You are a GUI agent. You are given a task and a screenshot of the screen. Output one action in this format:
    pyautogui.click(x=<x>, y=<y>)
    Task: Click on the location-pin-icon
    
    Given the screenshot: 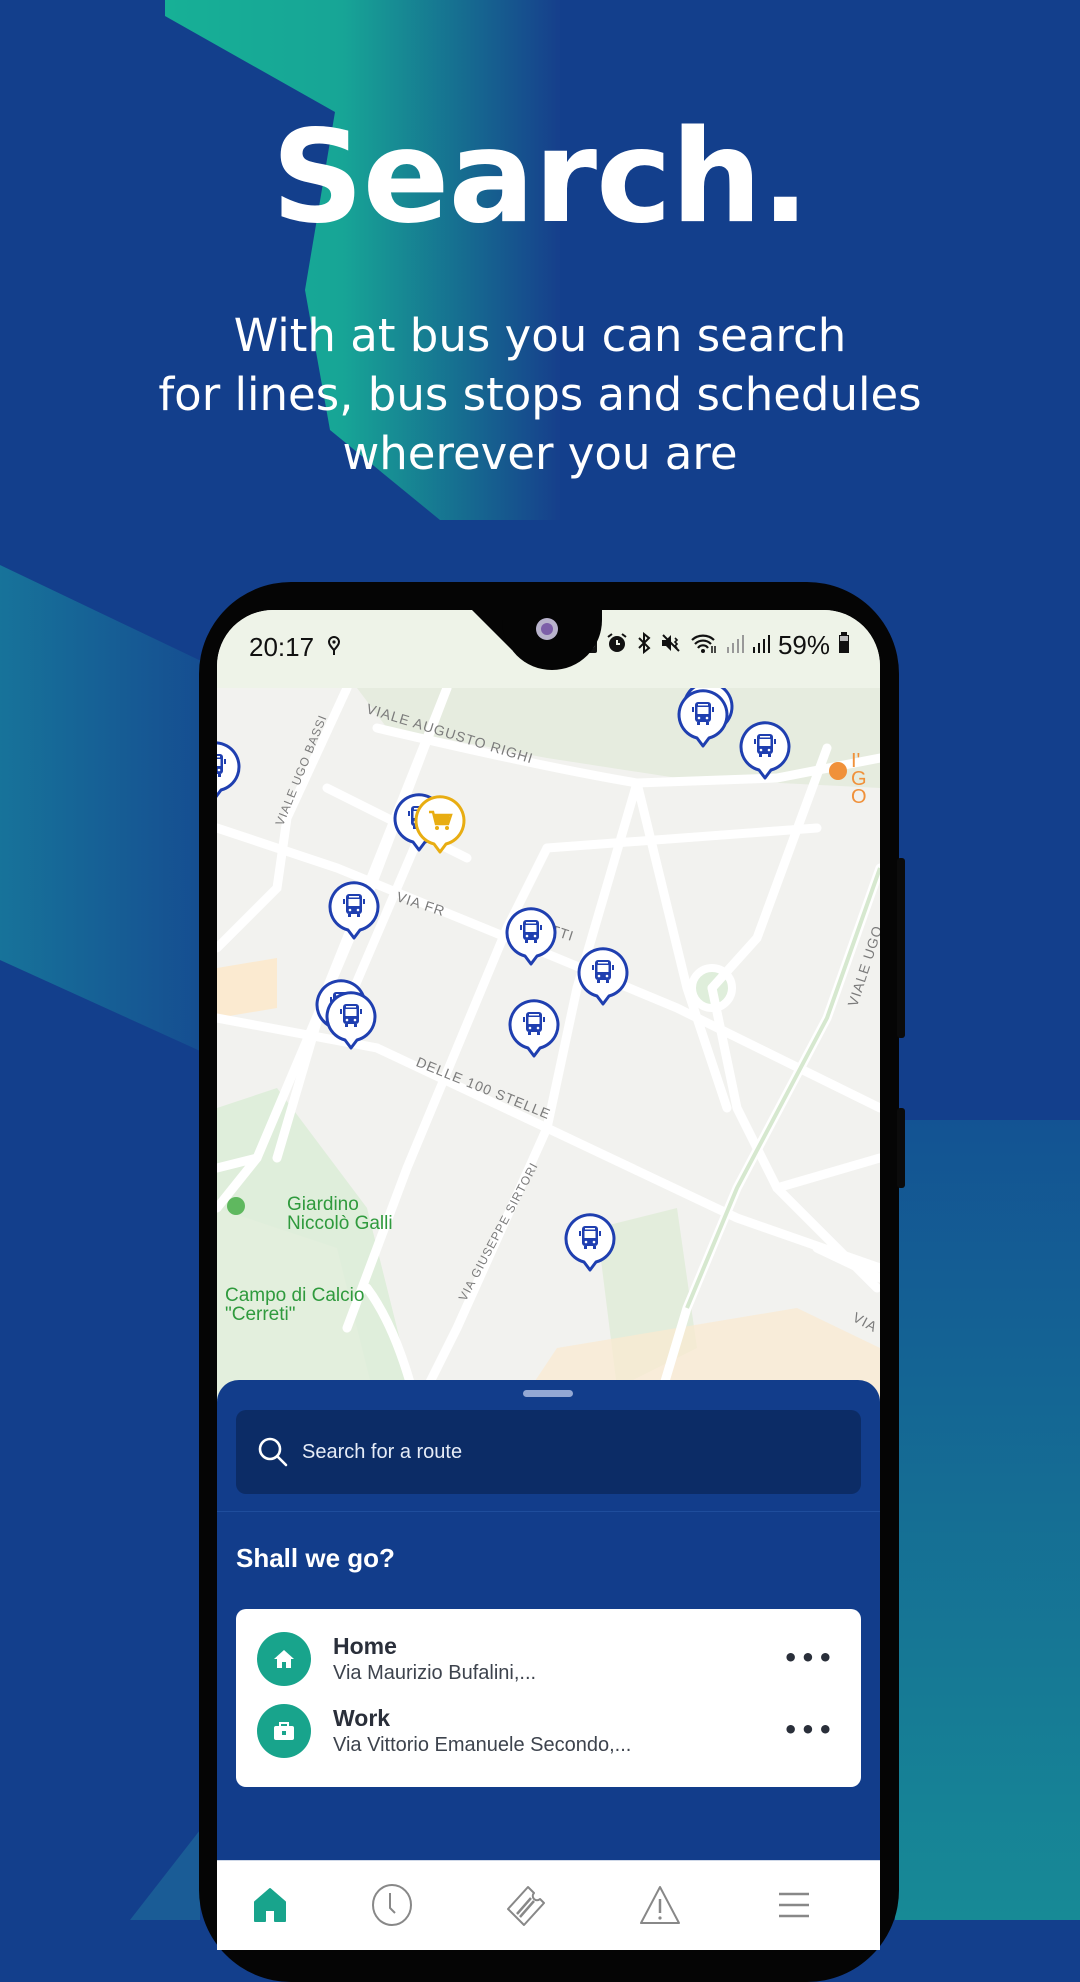 What is the action you would take?
    pyautogui.click(x=334, y=647)
    